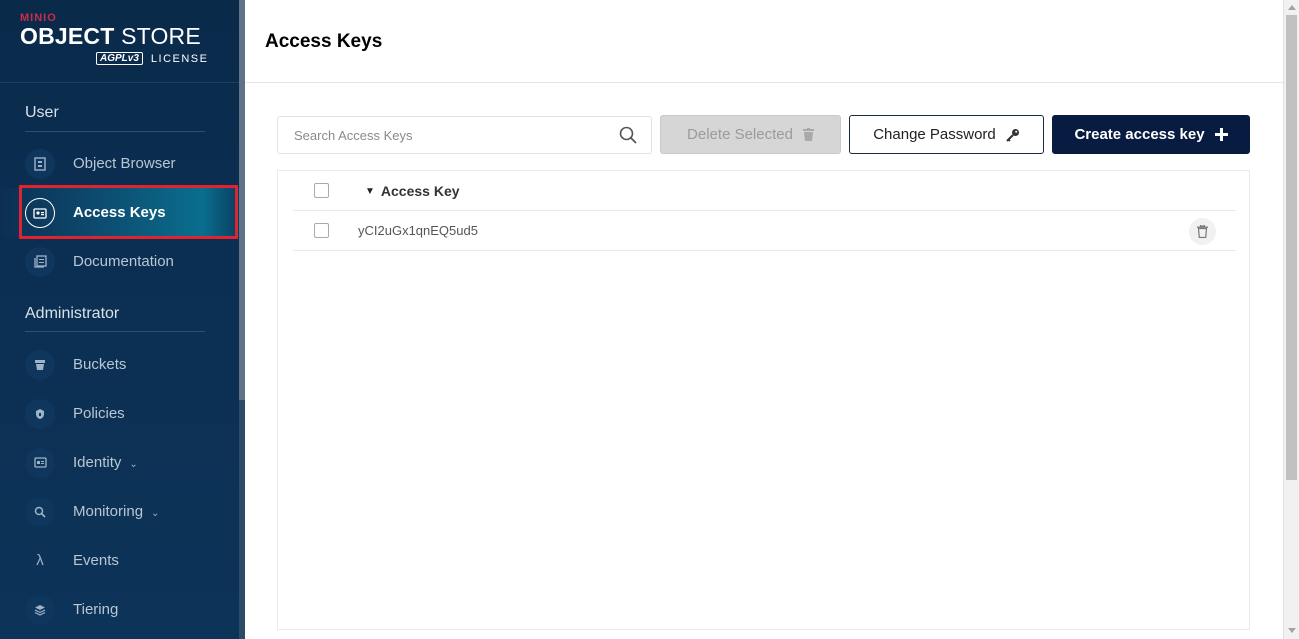 The width and height of the screenshot is (1299, 639). I want to click on sidebar-item-label: Tiering, so click(96, 609).